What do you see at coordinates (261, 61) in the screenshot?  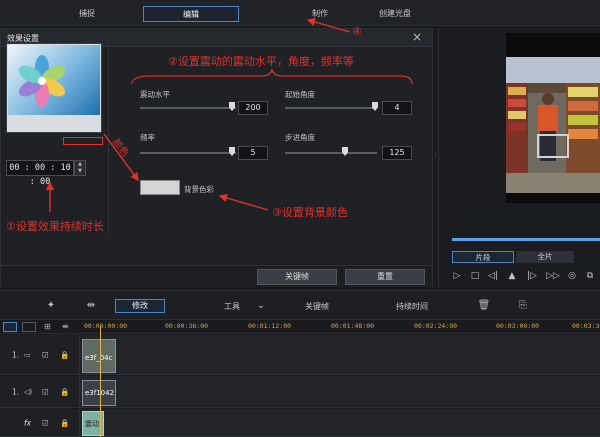 I see `annotation-2: ②设置震动的震动水平，角度，频率等` at bounding box center [261, 61].